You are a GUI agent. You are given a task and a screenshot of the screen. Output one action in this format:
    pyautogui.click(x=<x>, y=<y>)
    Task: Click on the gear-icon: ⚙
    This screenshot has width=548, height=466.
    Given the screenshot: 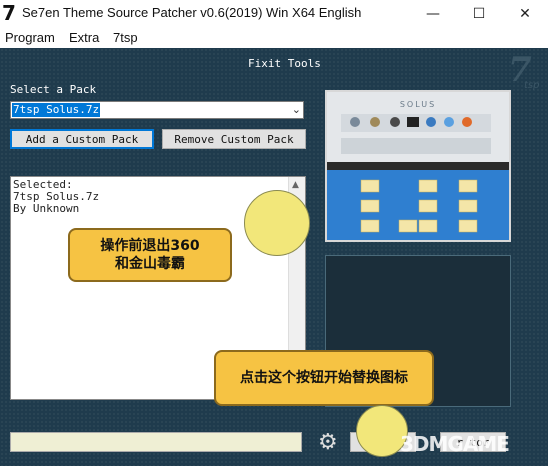 What is the action you would take?
    pyautogui.click(x=328, y=442)
    